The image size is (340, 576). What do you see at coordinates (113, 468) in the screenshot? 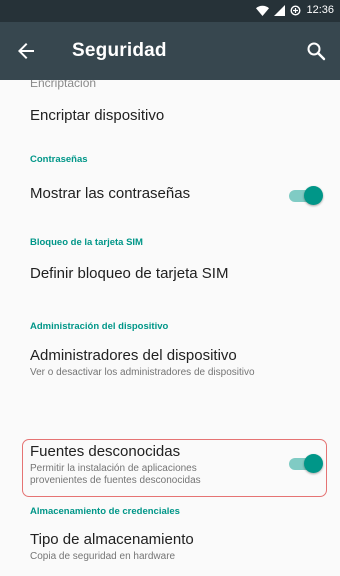
I see `setting-subtitle-line1: Permitir la instalación de aplicaciones` at bounding box center [113, 468].